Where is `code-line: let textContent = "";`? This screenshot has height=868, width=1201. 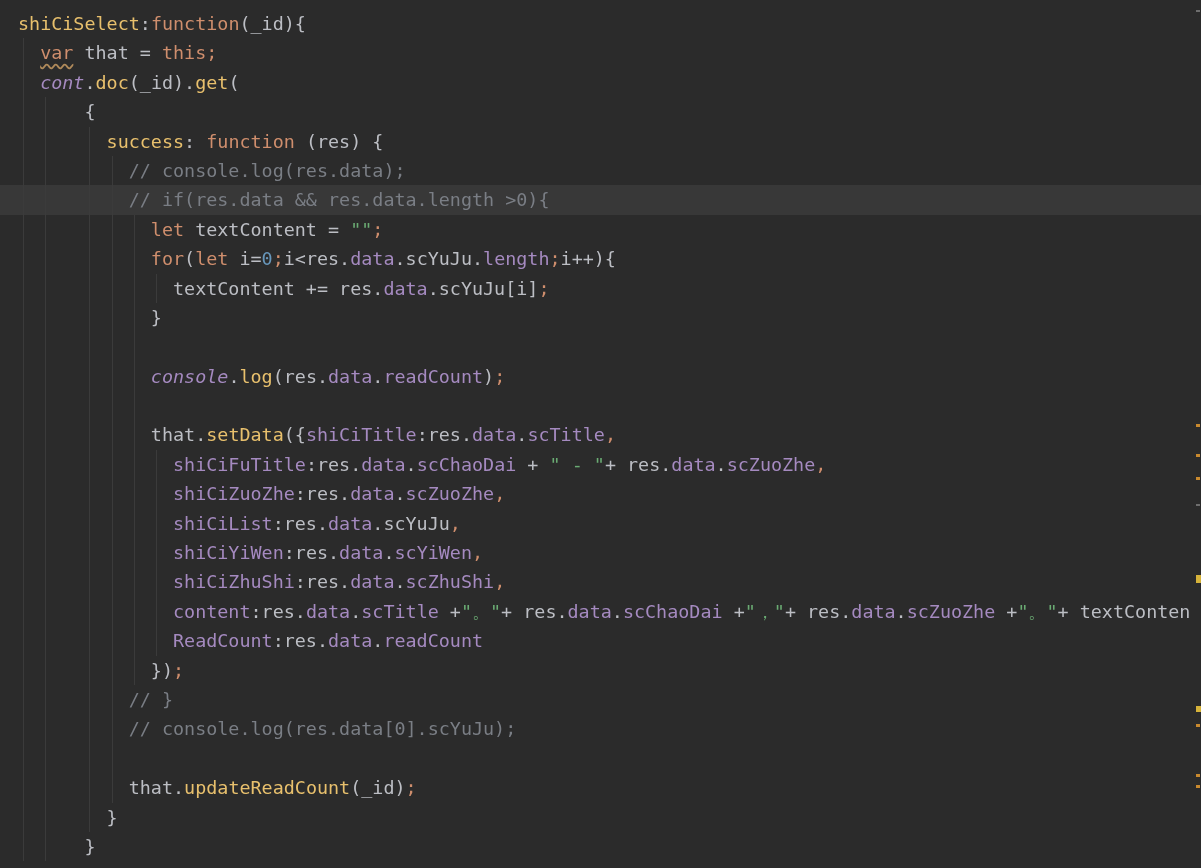
code-line: let textContent = ""; is located at coordinates (600, 229).